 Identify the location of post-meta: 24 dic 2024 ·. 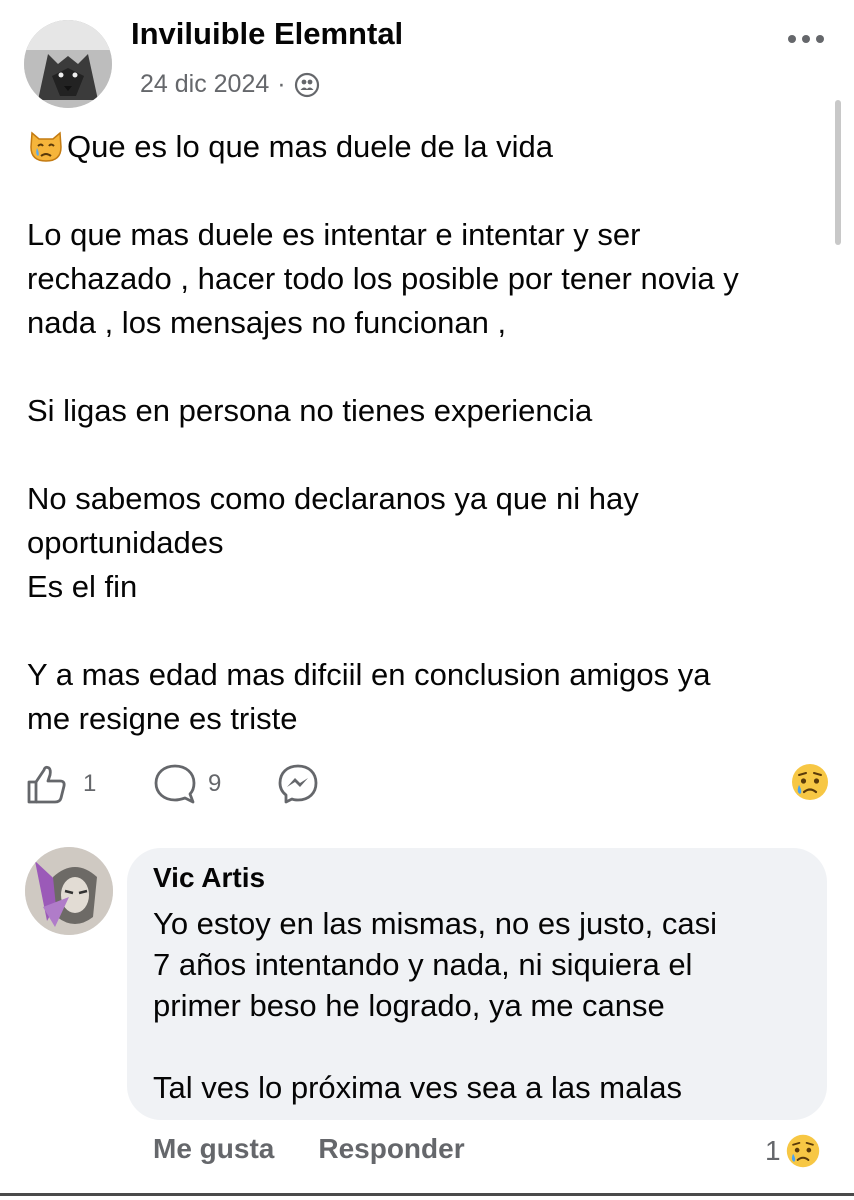
(230, 84).